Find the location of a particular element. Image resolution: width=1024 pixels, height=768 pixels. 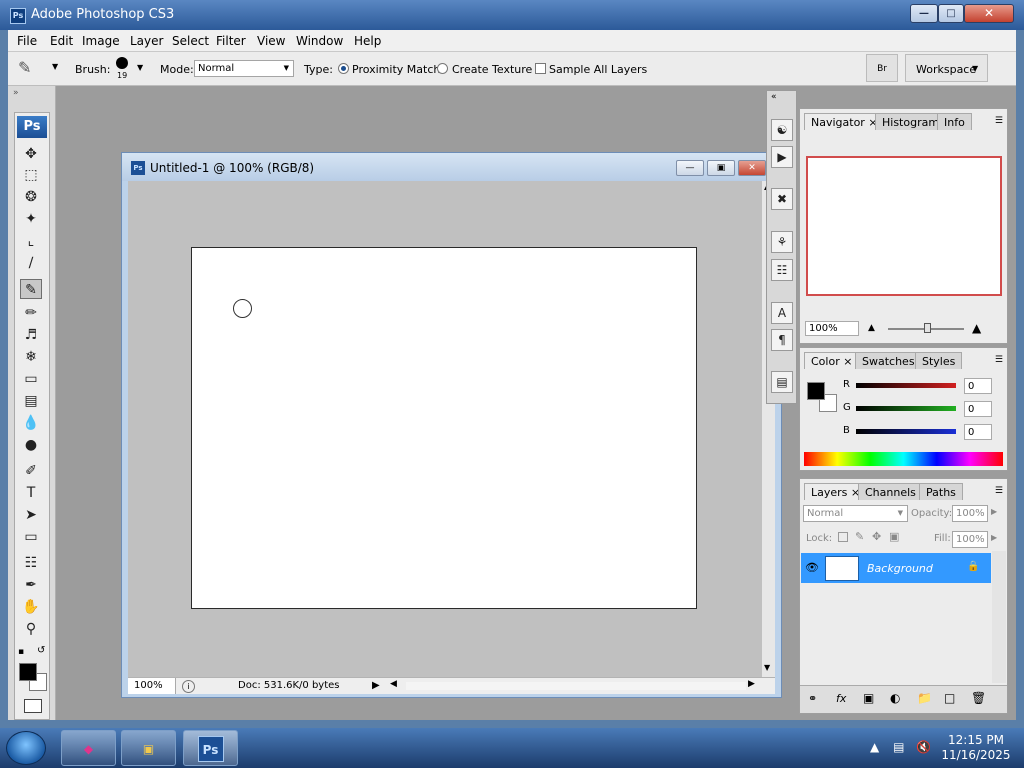

menu-help: Help is located at coordinates (367, 41).